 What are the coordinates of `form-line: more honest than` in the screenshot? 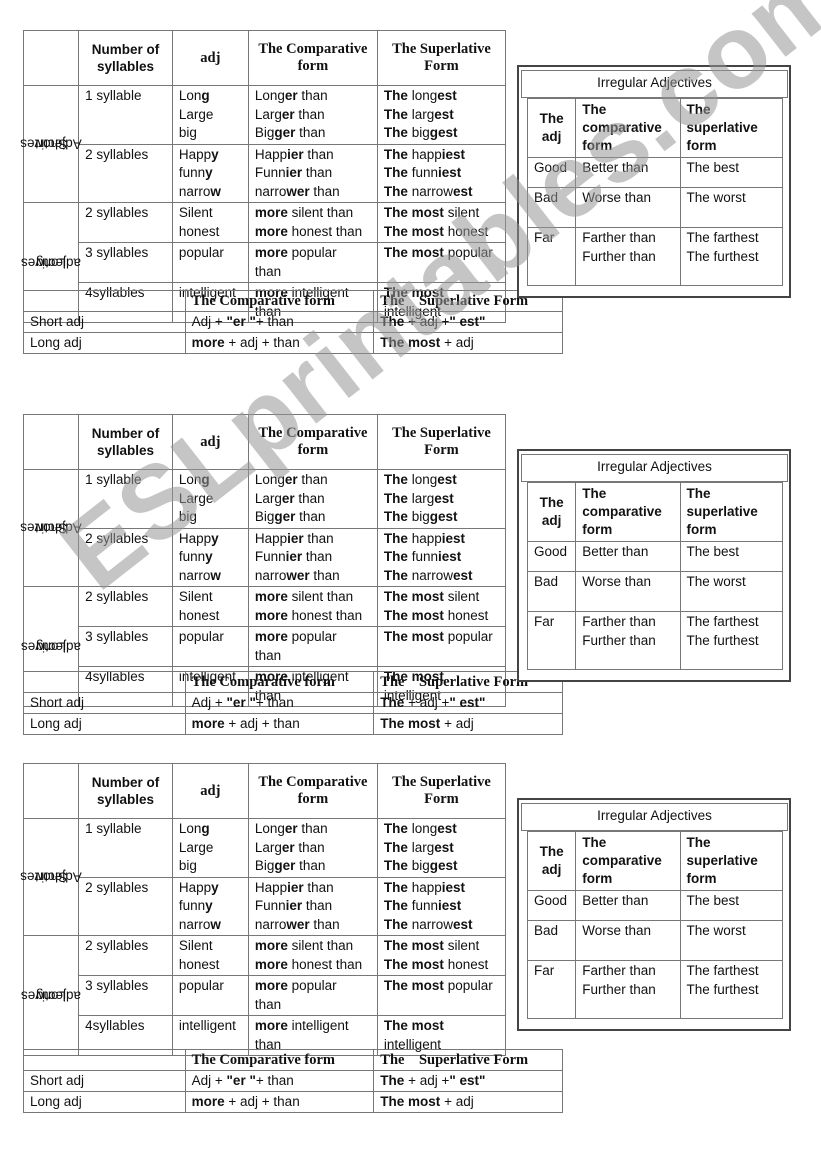 It's located at (313, 232).